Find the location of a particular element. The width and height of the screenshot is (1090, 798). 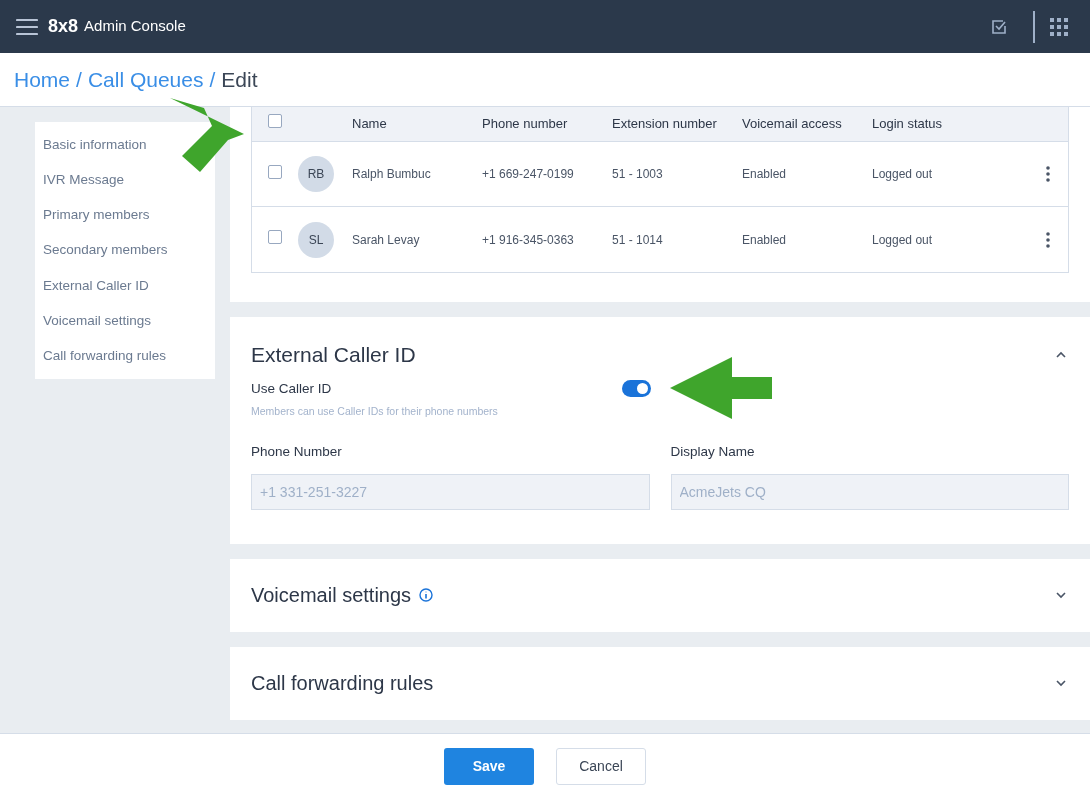

sidebar-item: Call forwarding rules is located at coordinates (105, 356).